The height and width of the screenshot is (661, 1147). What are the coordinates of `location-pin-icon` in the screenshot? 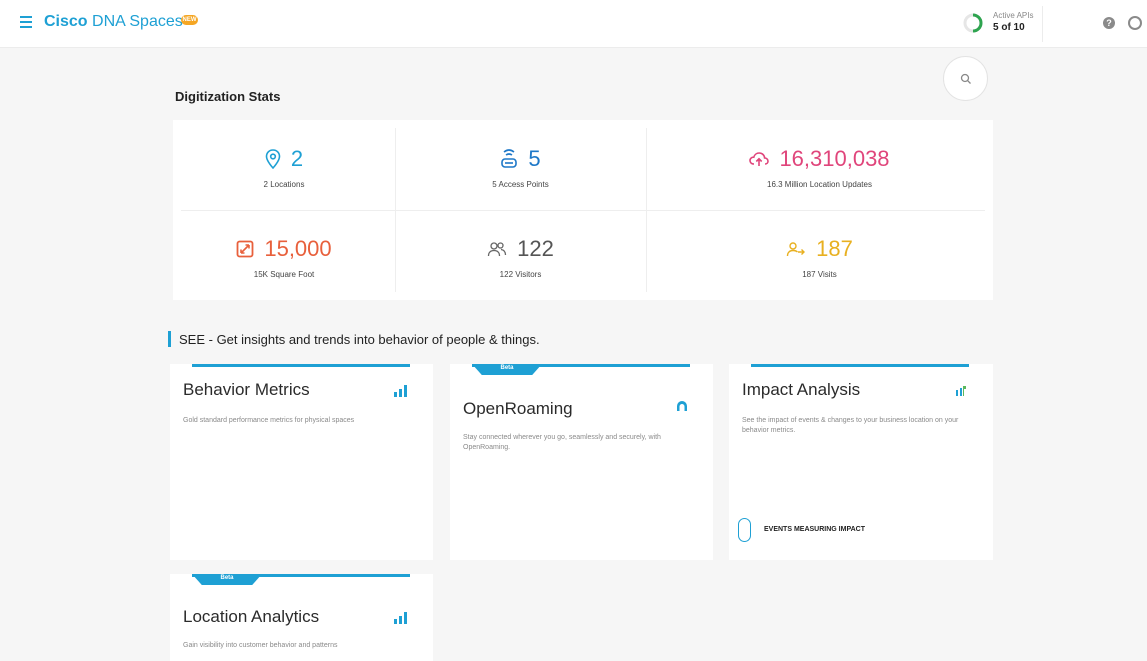 It's located at (273, 159).